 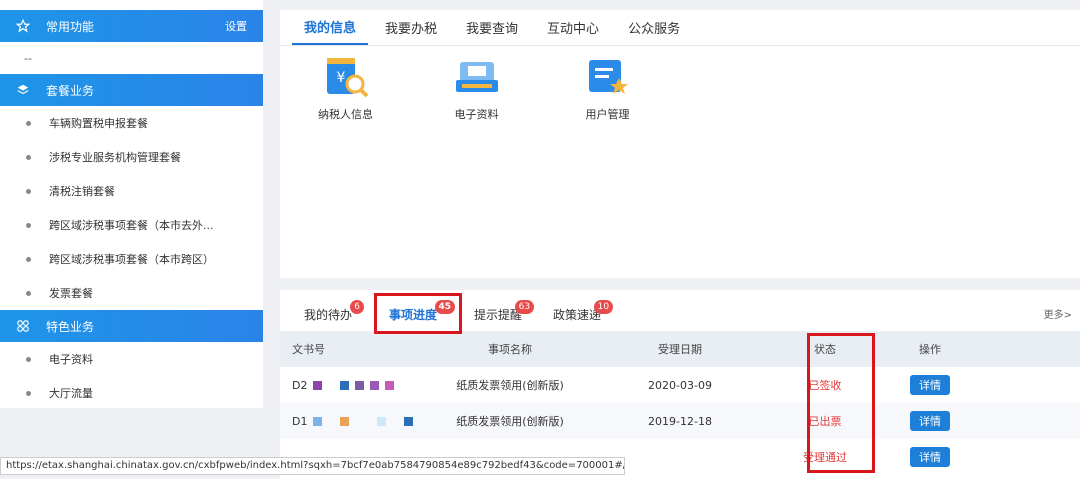 I want to click on sidebar-item-cross-region-in: 跨区域涉税事项套餐（本市跨区）, so click(x=131, y=259).